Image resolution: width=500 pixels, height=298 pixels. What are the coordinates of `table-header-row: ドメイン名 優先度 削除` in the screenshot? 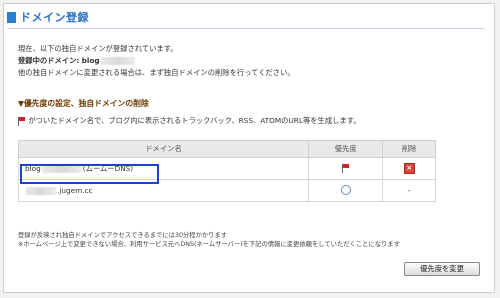 It's located at (226, 149).